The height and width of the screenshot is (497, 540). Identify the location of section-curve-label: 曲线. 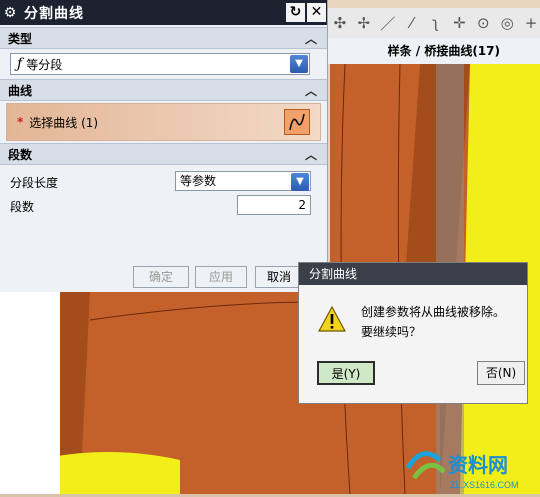
(20, 90).